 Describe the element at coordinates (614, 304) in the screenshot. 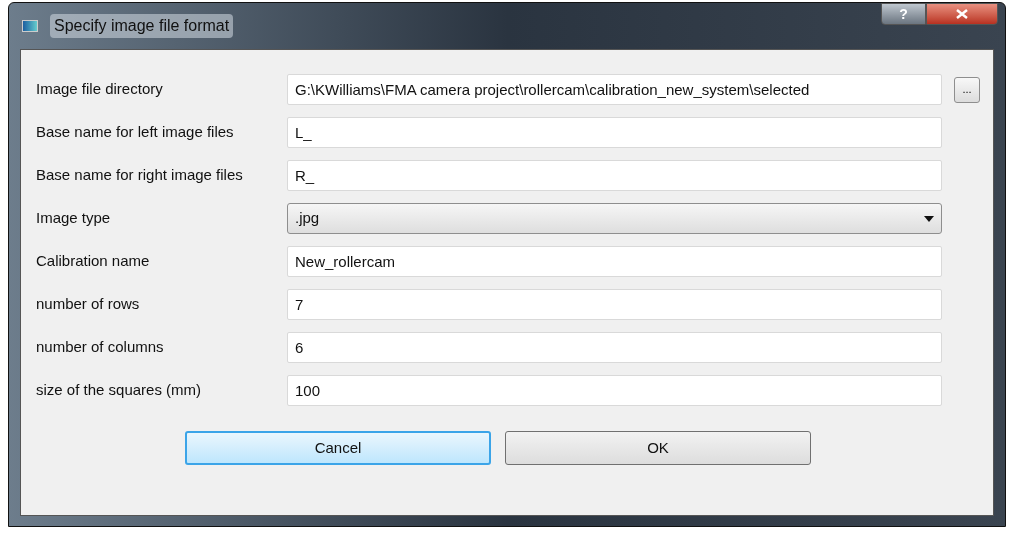

I see `text-field: 7` at that location.